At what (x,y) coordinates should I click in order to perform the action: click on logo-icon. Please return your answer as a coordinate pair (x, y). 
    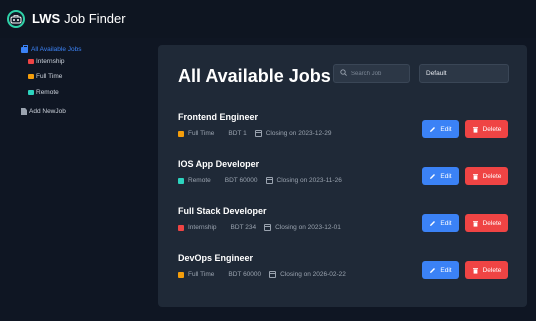
    Looking at the image, I should click on (16, 19).